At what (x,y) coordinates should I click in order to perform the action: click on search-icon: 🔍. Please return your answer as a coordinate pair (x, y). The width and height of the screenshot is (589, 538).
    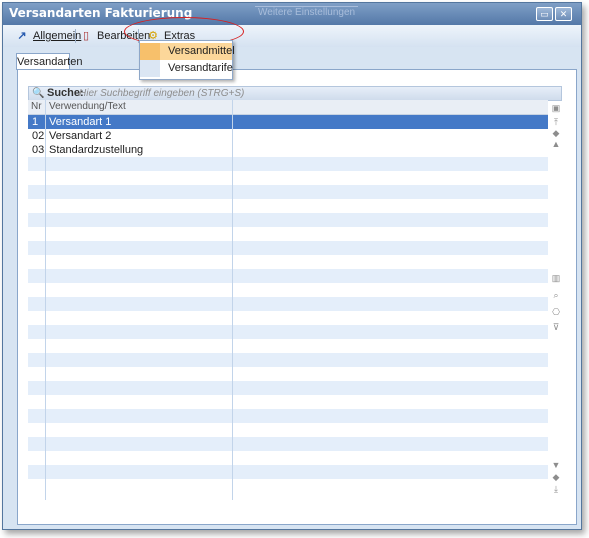
    Looking at the image, I should click on (38, 93).